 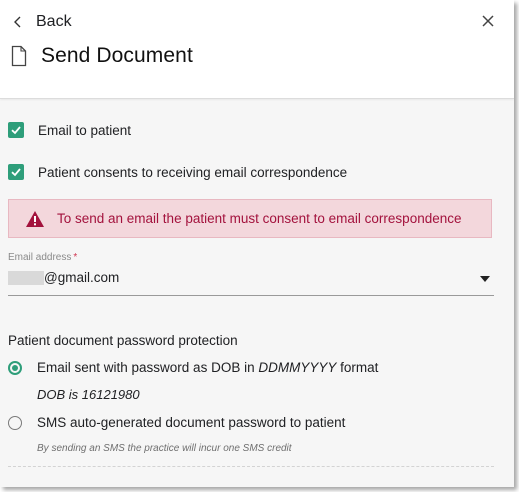 What do you see at coordinates (251, 466) in the screenshot?
I see `divider` at bounding box center [251, 466].